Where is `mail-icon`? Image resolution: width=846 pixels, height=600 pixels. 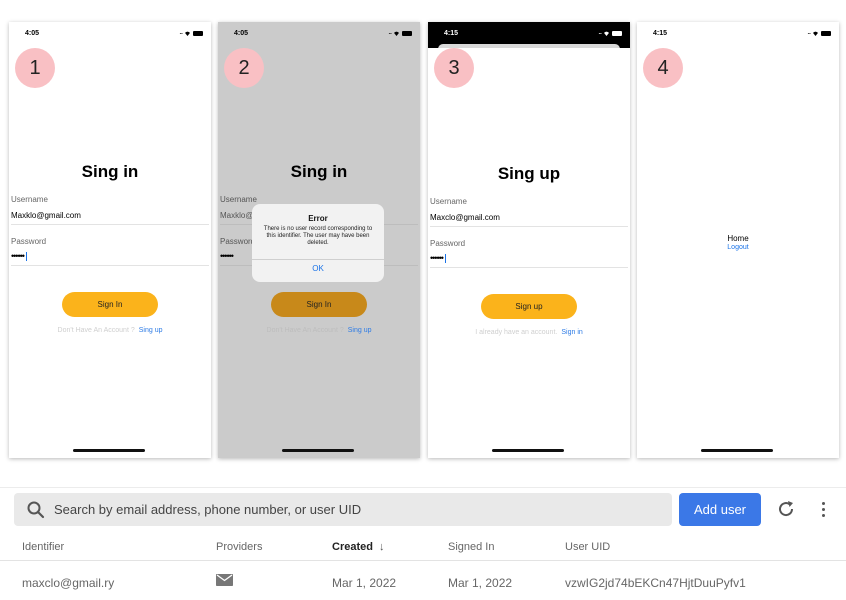 mail-icon is located at coordinates (224, 580).